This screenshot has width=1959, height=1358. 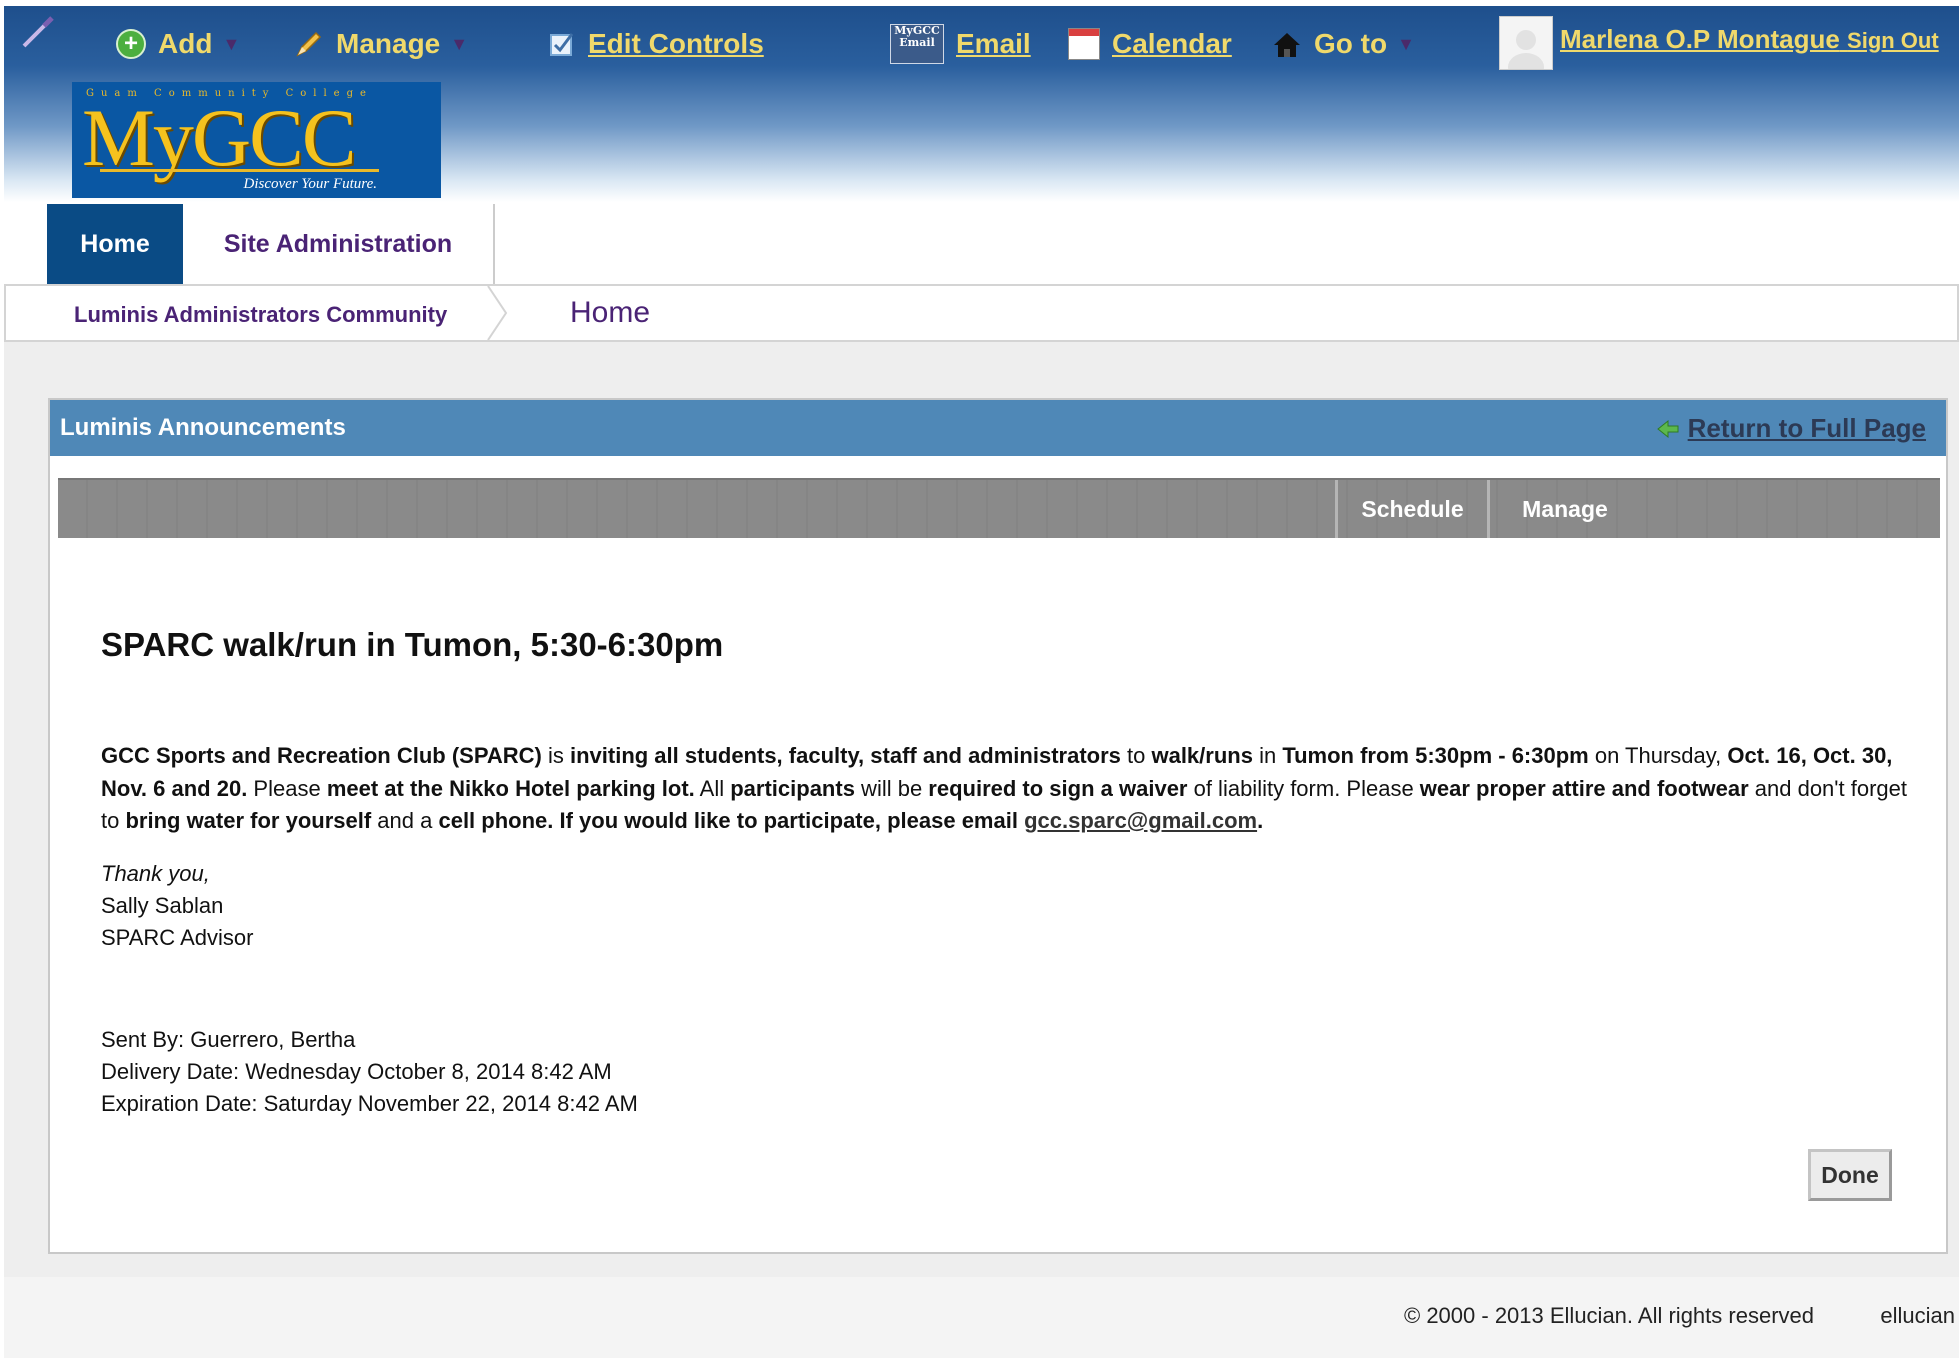 I want to click on body-text: to, so click(x=1136, y=755).